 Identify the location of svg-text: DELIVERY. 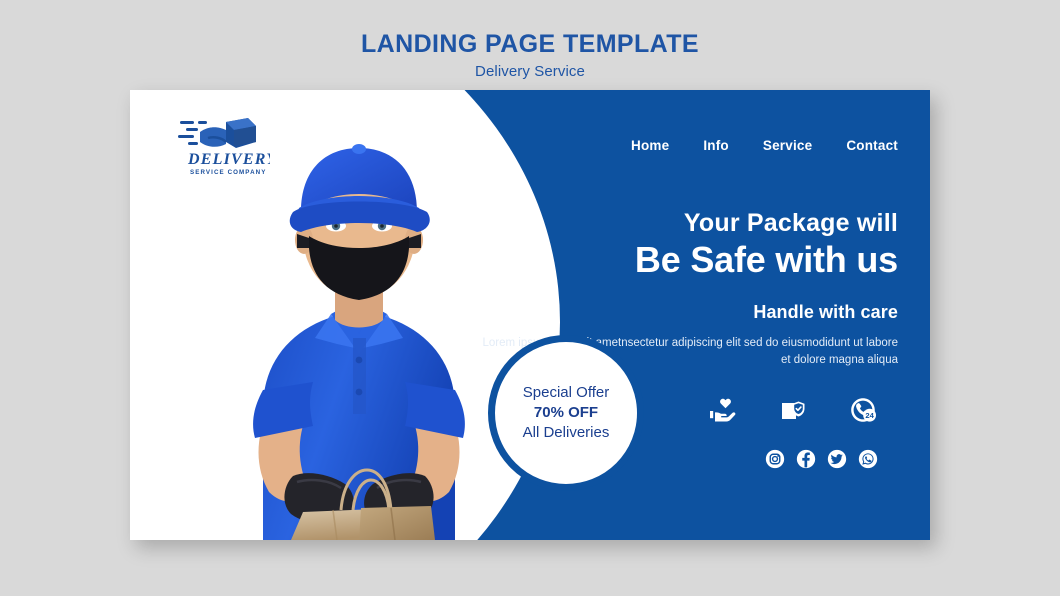
(228, 159).